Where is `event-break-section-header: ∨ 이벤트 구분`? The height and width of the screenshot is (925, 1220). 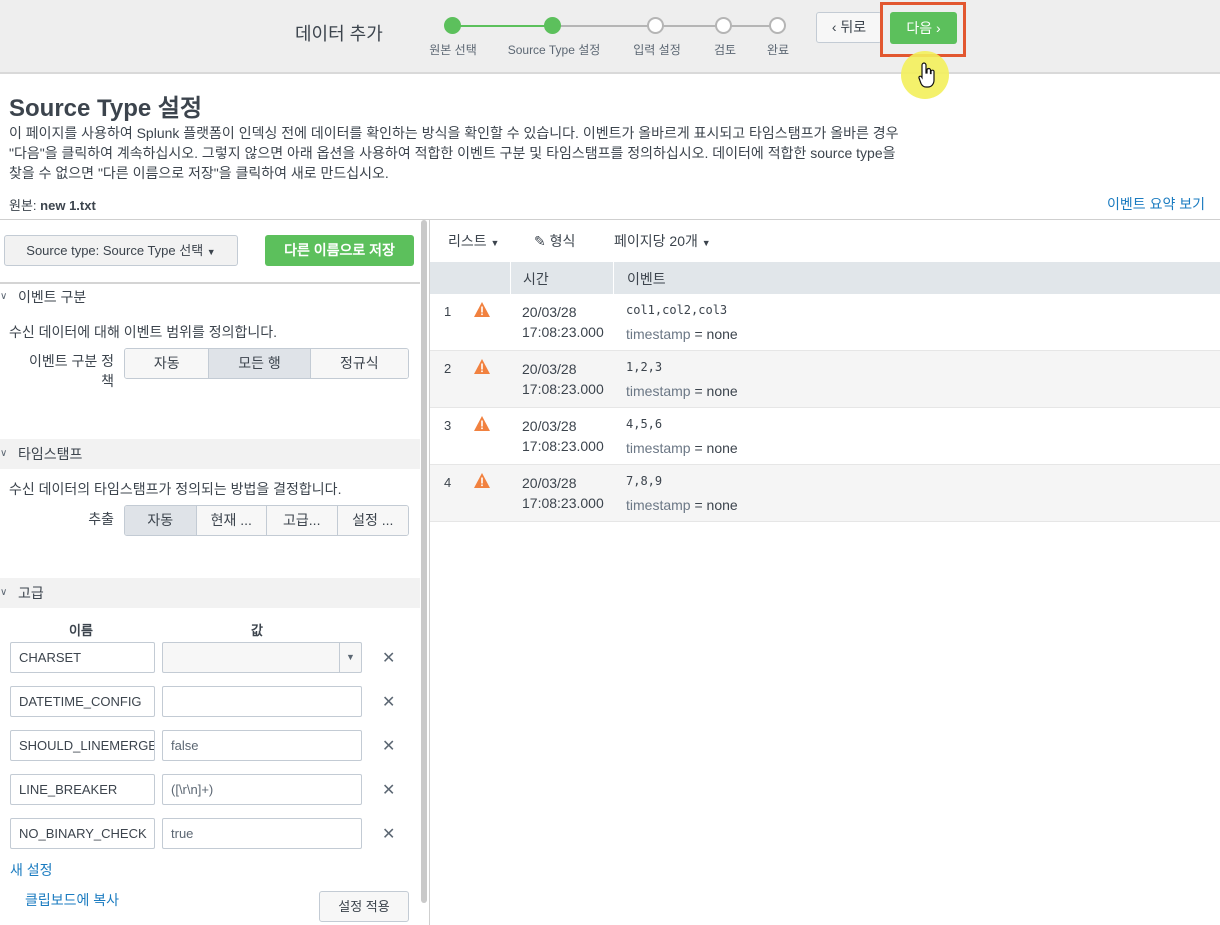 event-break-section-header: ∨ 이벤트 구분 is located at coordinates (210, 297).